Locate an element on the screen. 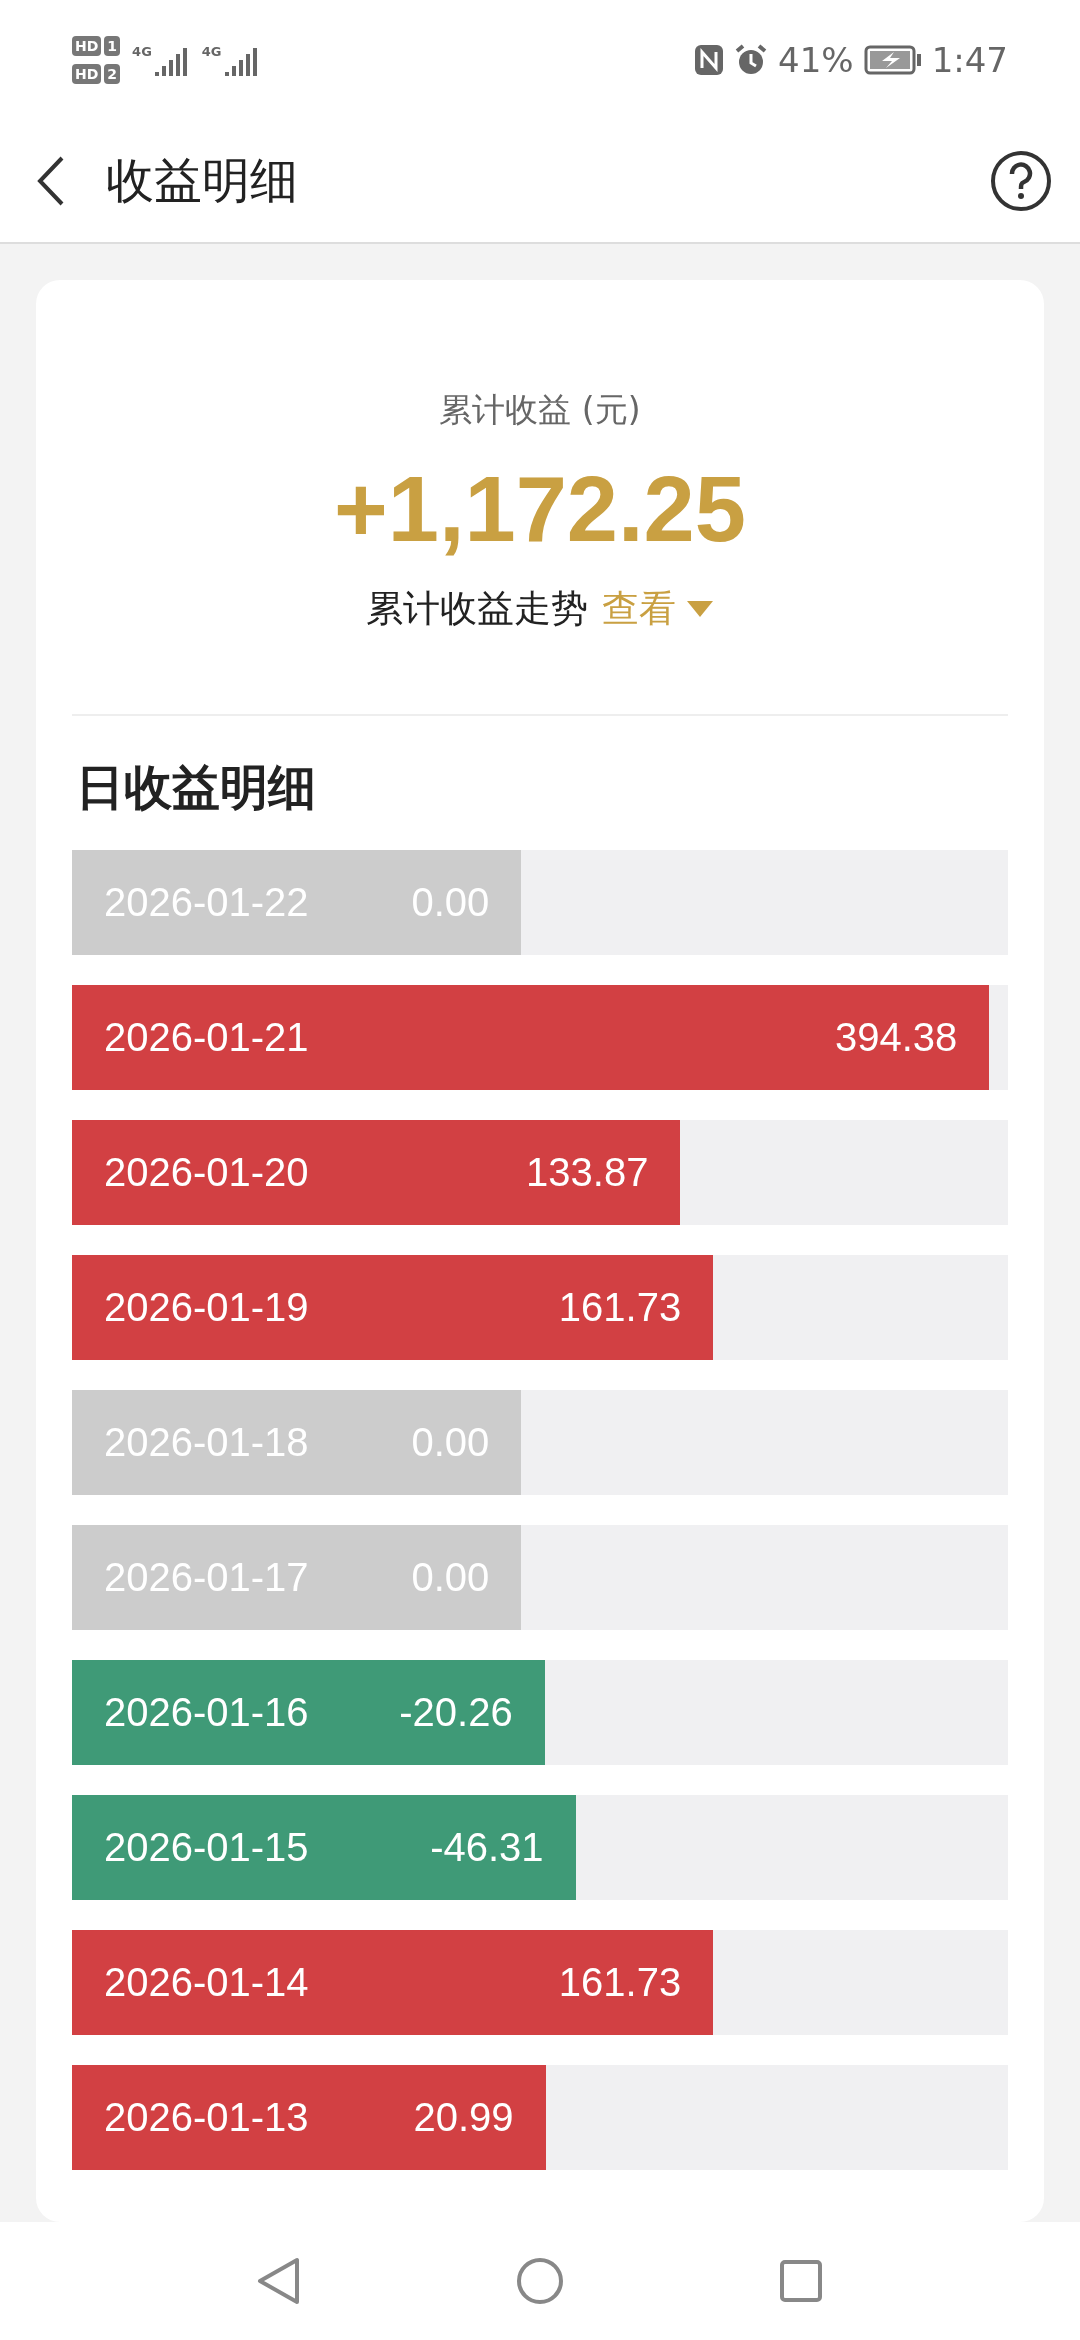 This screenshot has width=1080, height=2340. date-label: 2026-01-13 is located at coordinates (206, 2117).